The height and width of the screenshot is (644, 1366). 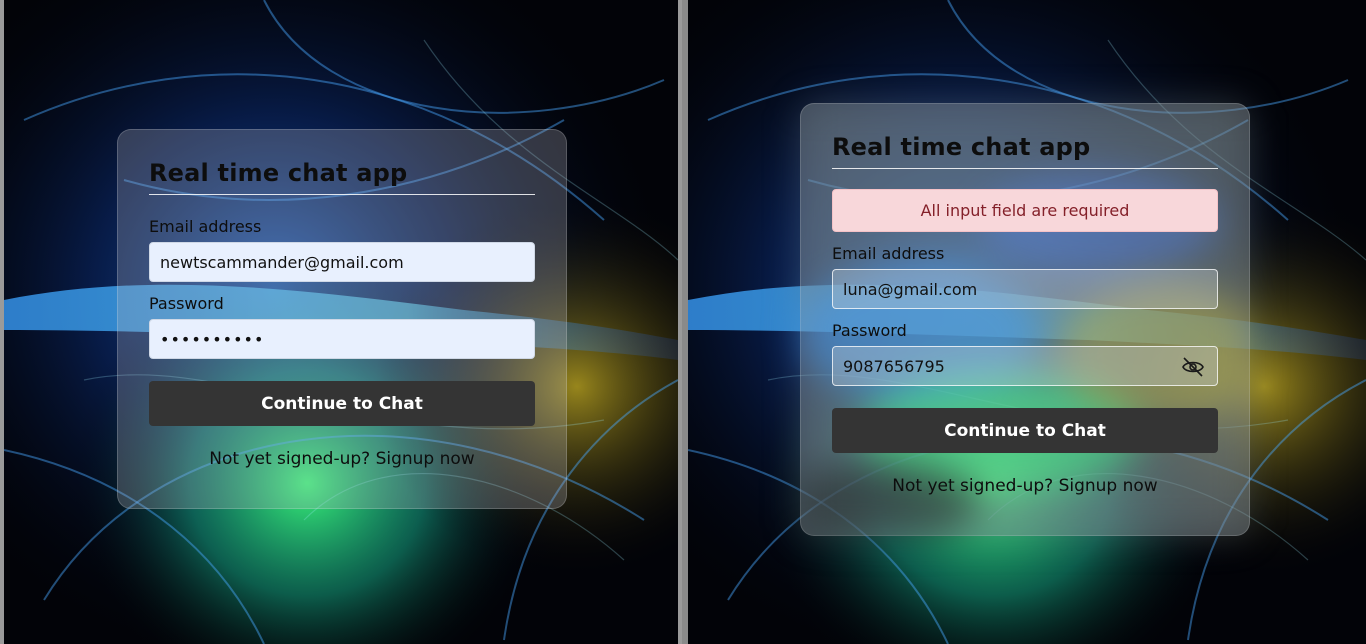 What do you see at coordinates (342, 339) in the screenshot?
I see `password-input: ••••••••••` at bounding box center [342, 339].